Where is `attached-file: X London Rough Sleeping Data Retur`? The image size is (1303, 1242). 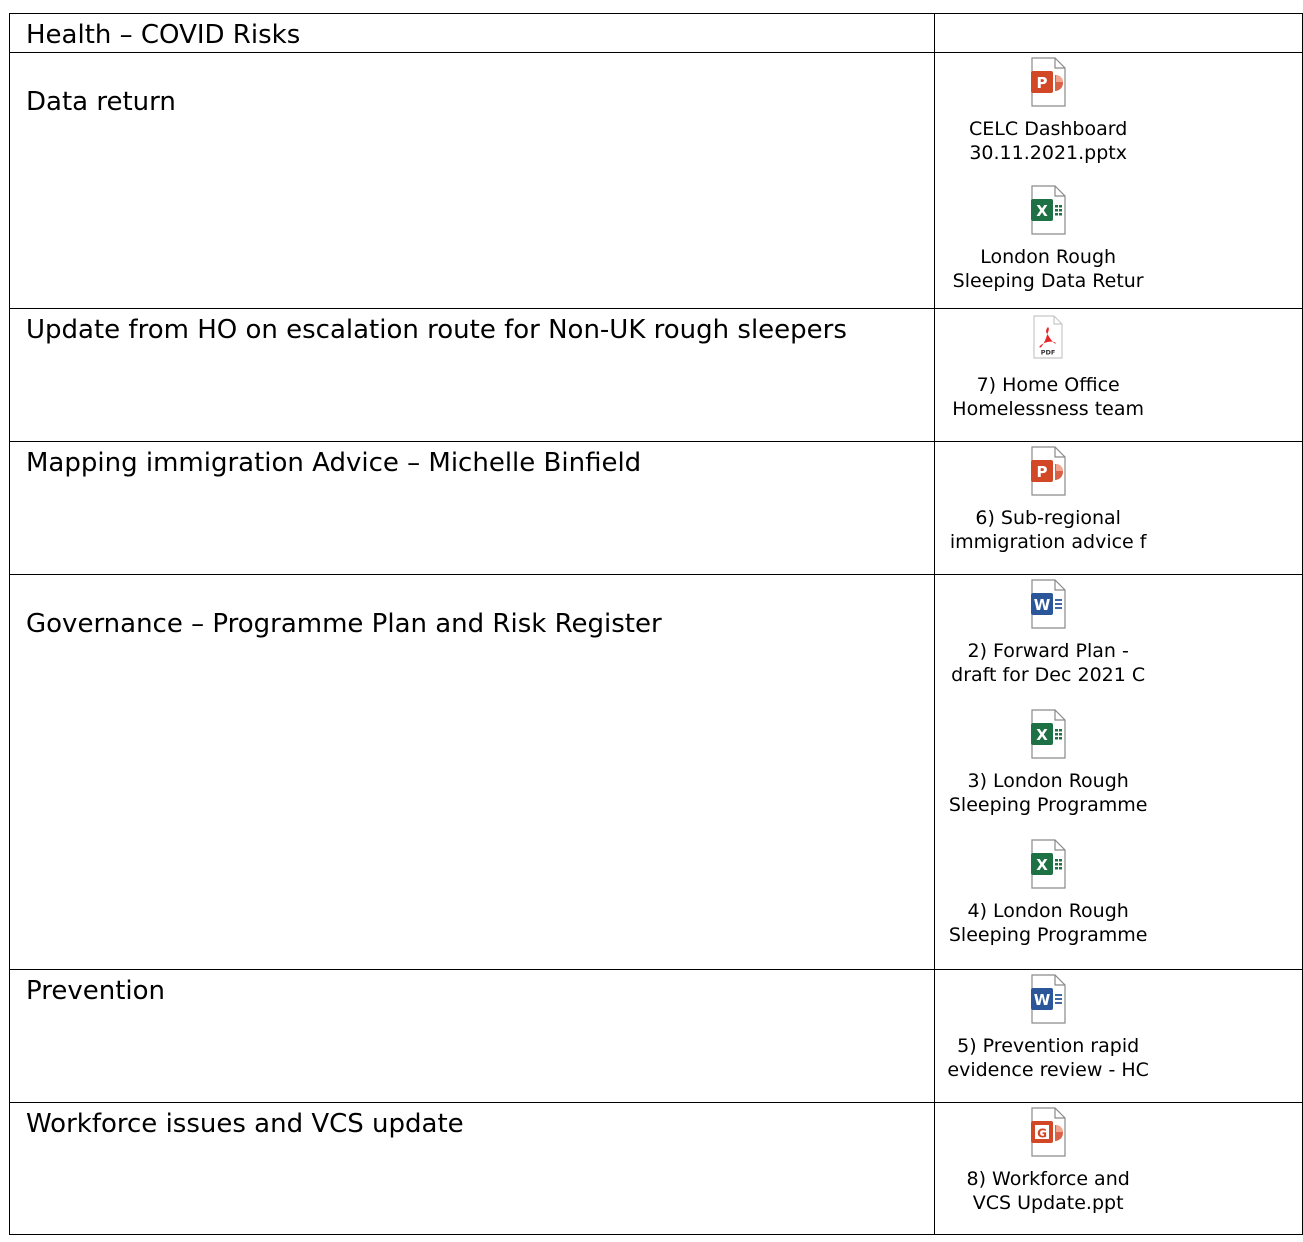
attached-file: X London Rough Sleeping Data Retur is located at coordinates (1048, 239).